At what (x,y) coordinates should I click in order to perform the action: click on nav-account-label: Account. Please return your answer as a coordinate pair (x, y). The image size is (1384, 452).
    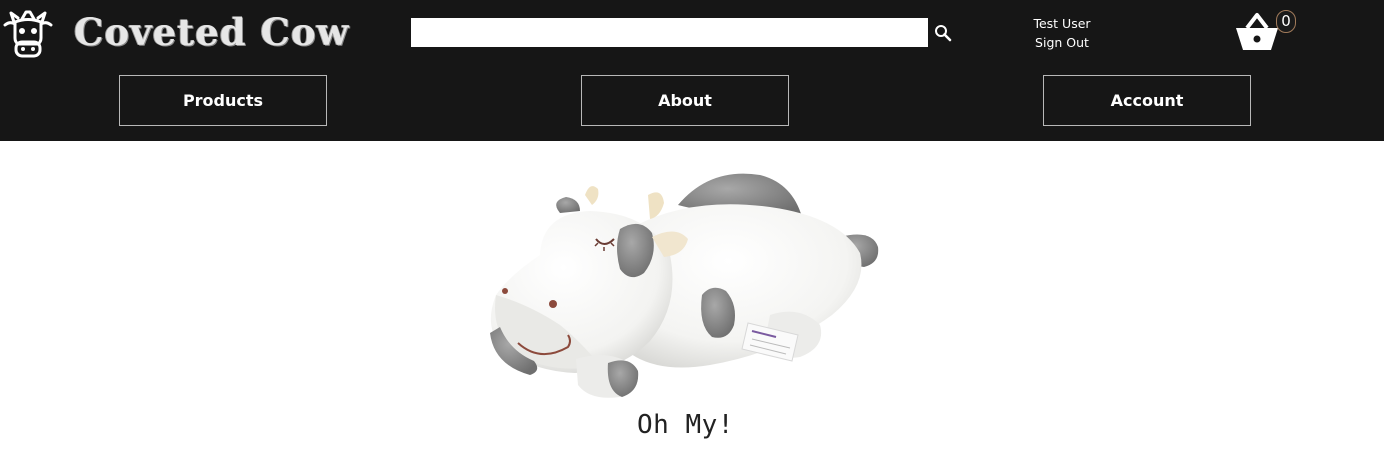
    Looking at the image, I should click on (1147, 100).